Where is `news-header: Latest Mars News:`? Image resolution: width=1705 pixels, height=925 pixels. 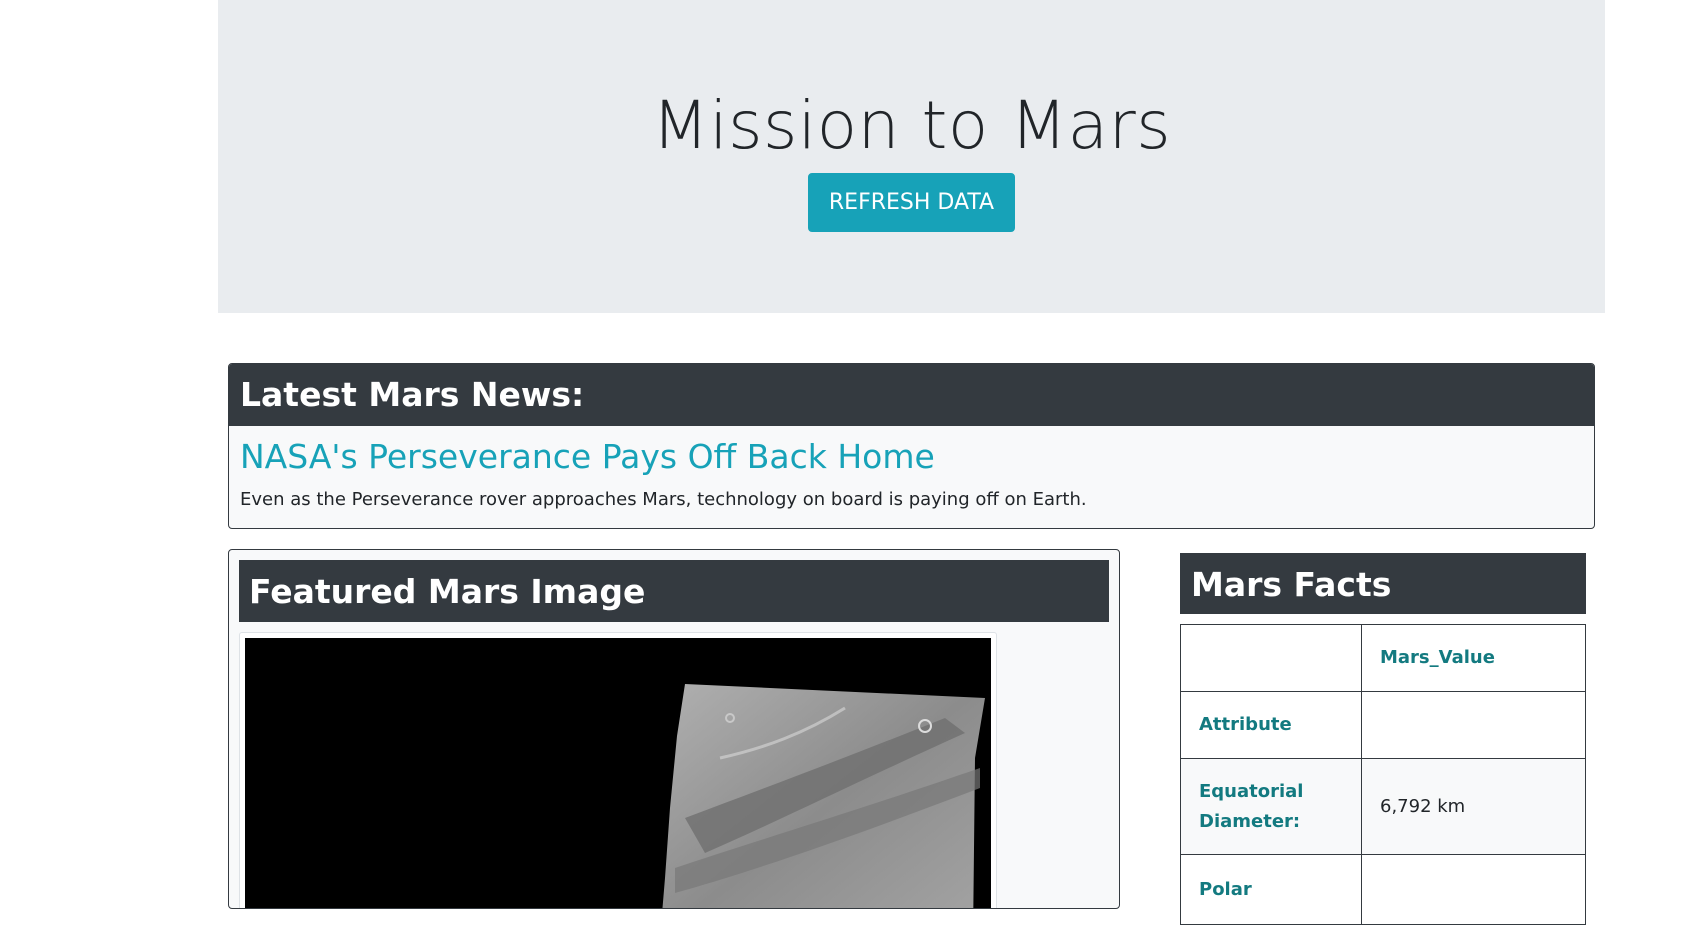 news-header: Latest Mars News: is located at coordinates (911, 395).